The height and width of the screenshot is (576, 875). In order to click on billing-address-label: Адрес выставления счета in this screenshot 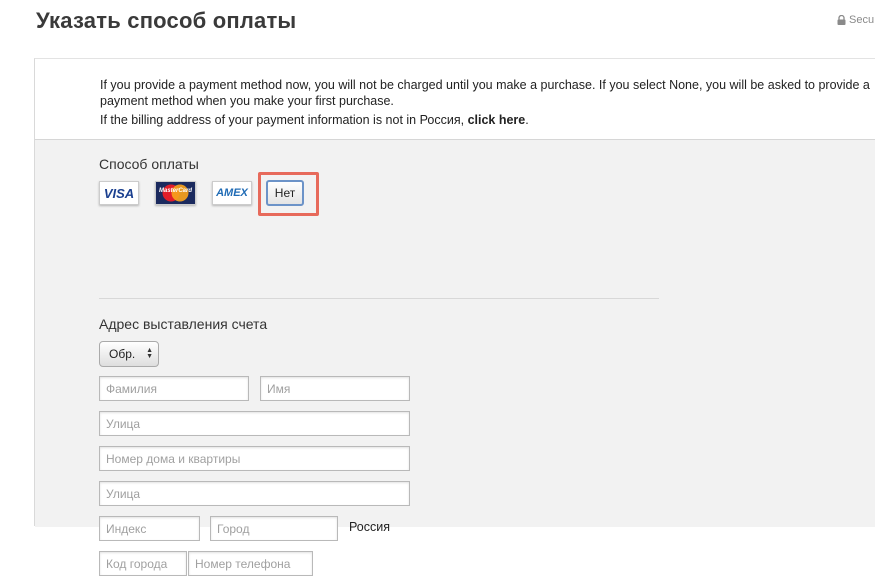, I will do `click(183, 324)`.